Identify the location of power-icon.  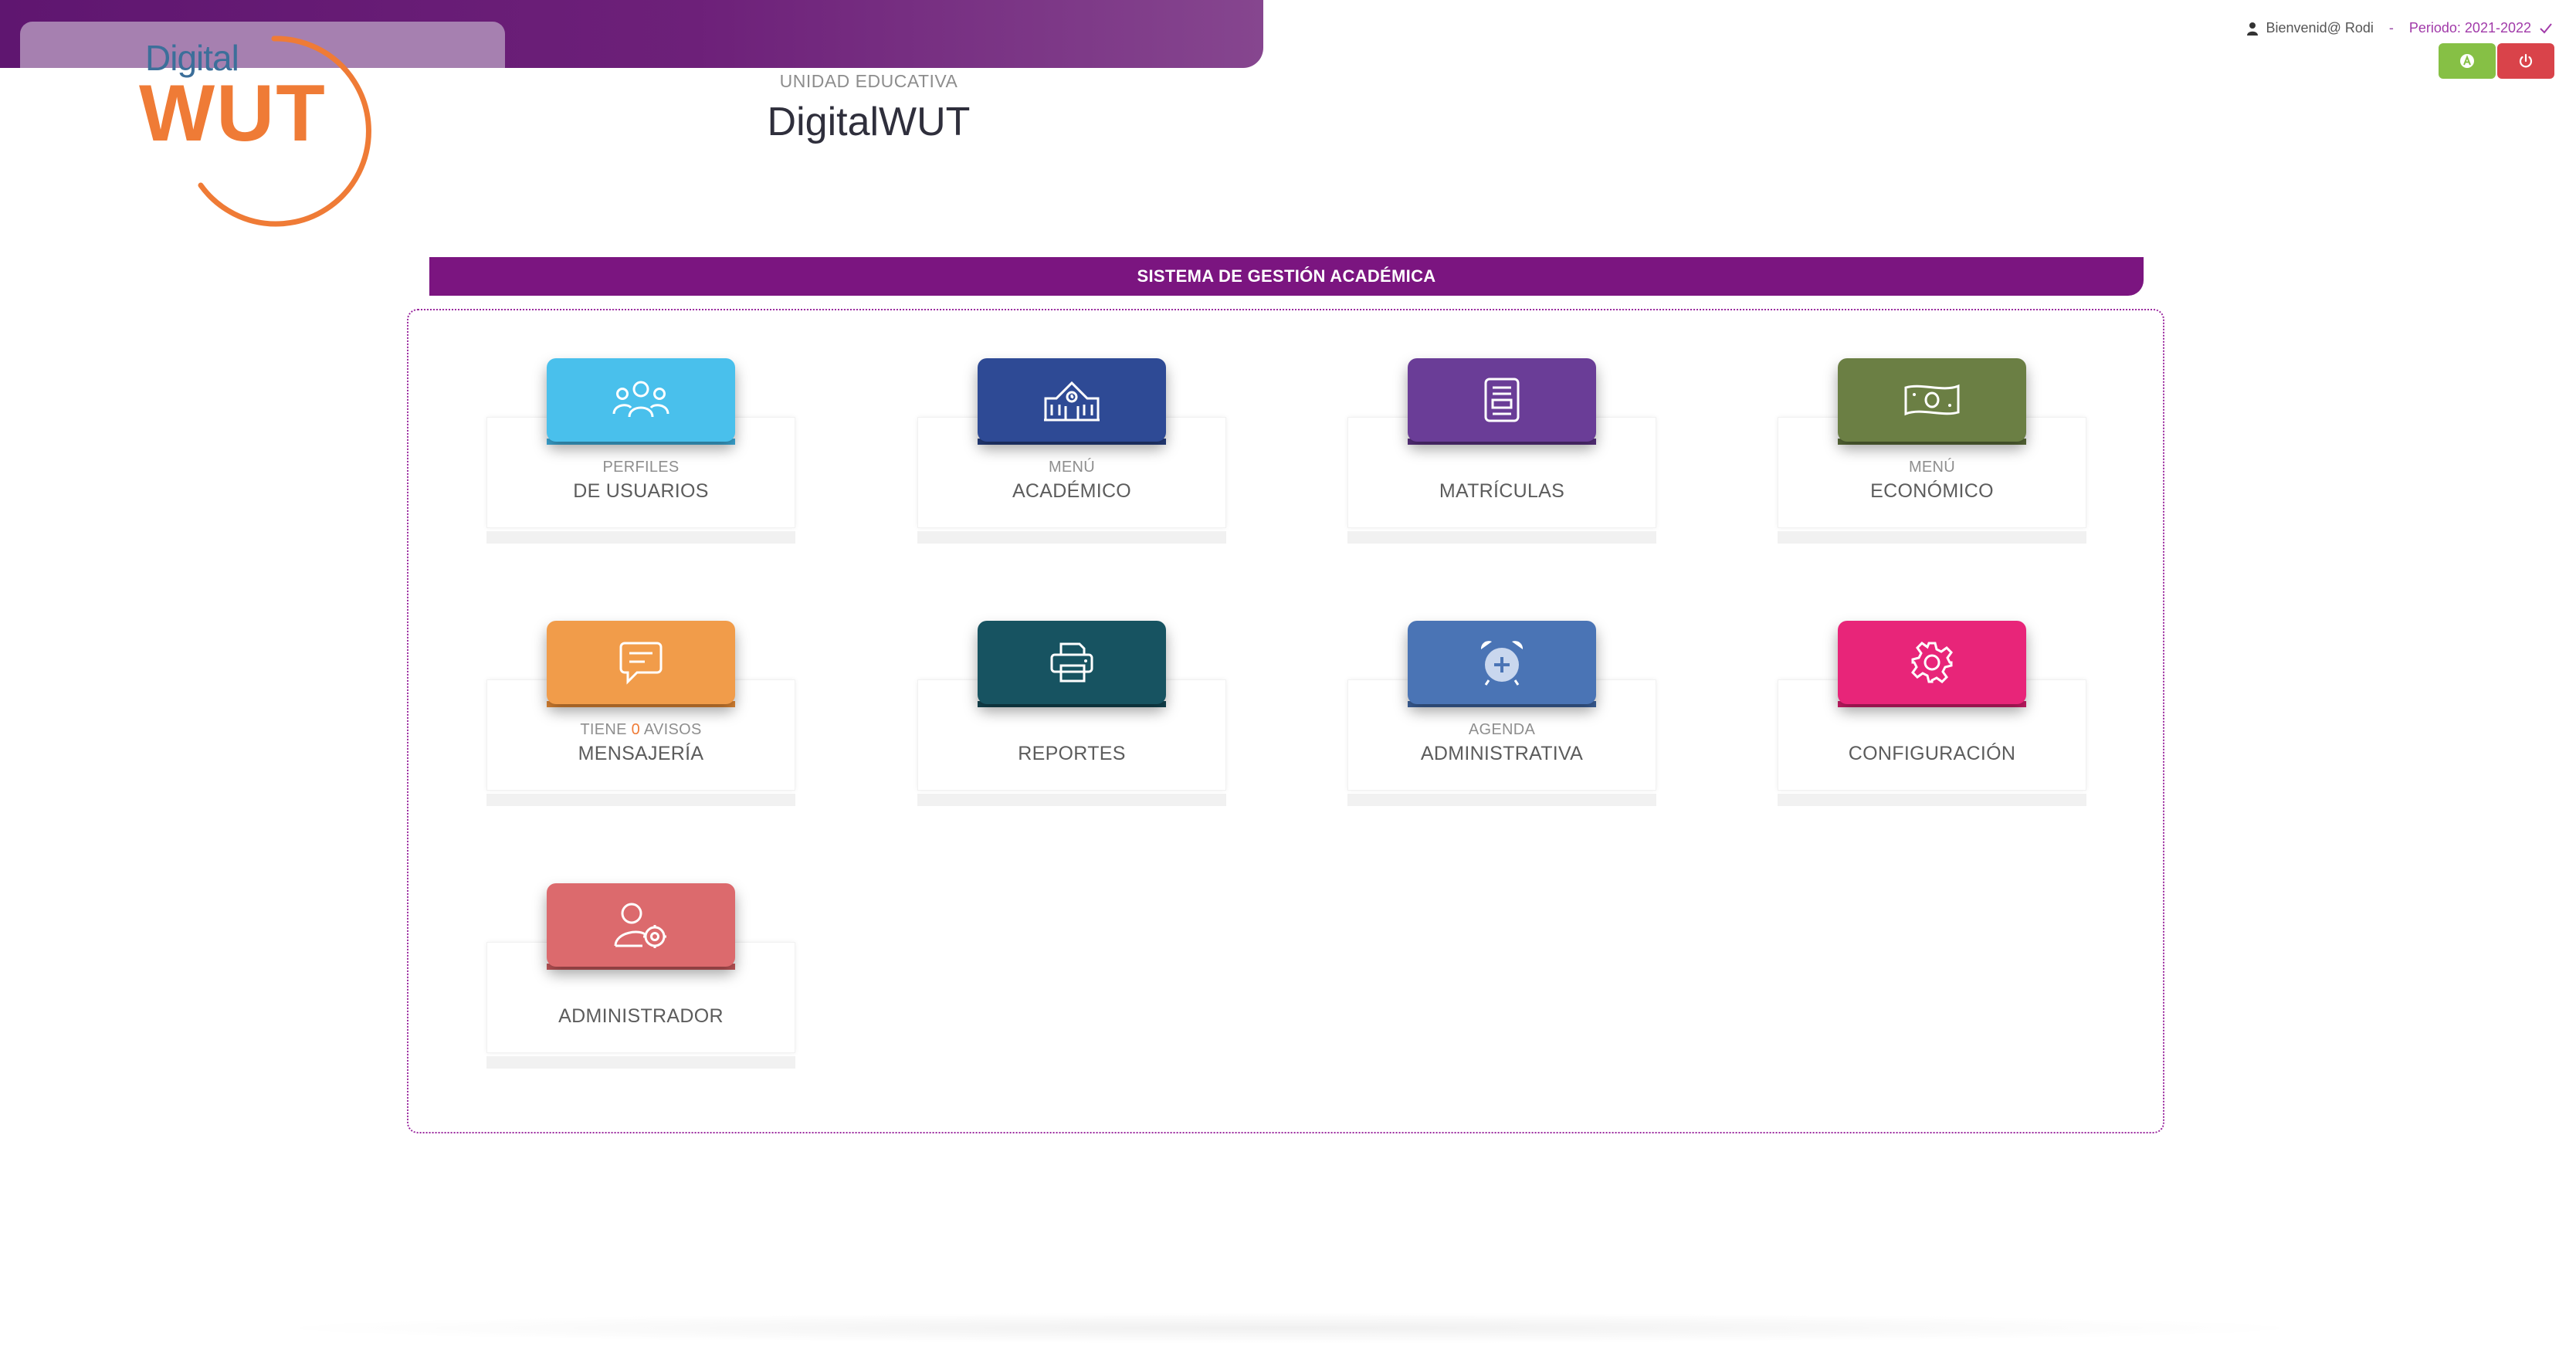
(2526, 60).